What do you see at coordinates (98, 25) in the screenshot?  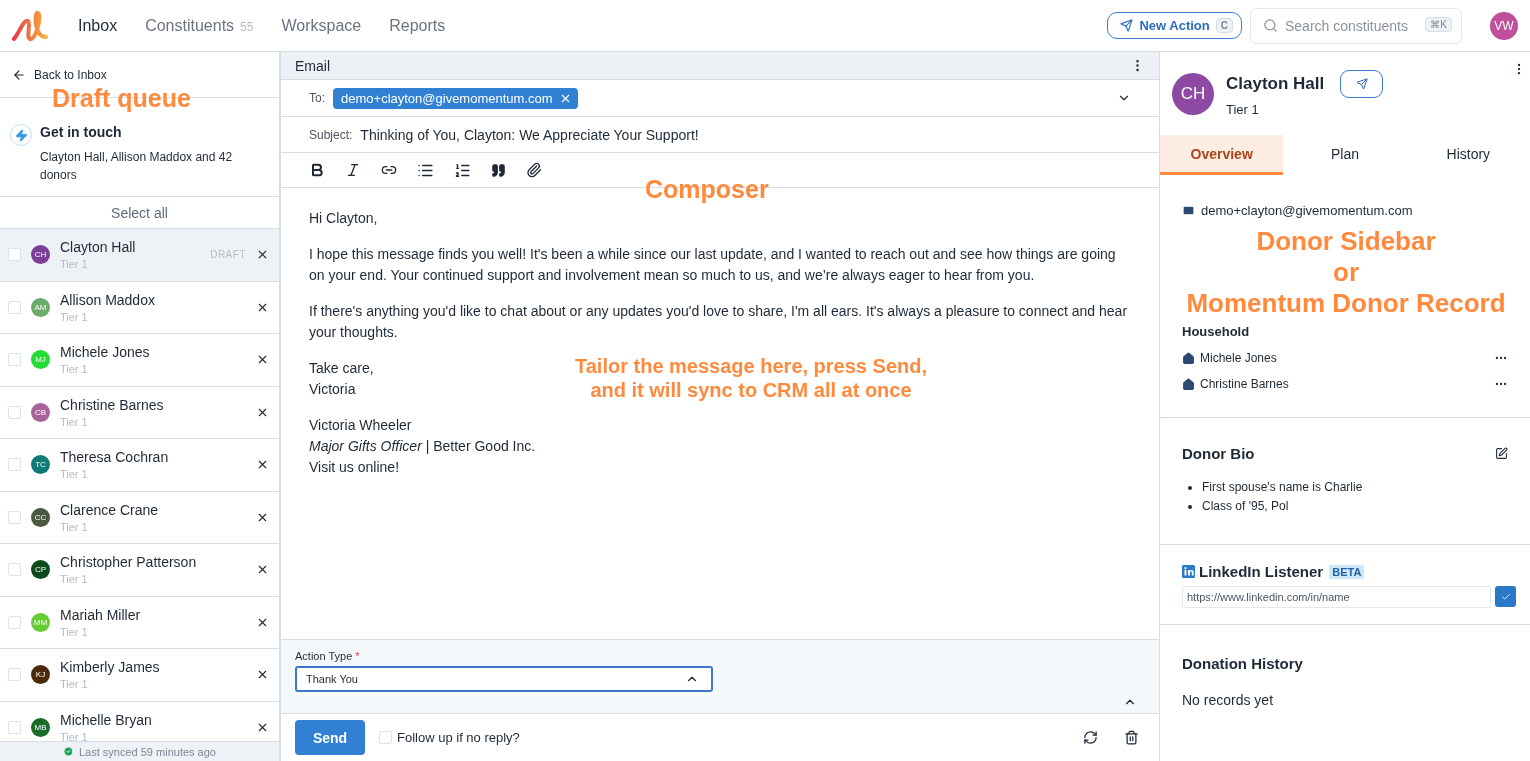 I see `nav-link: Inbox` at bounding box center [98, 25].